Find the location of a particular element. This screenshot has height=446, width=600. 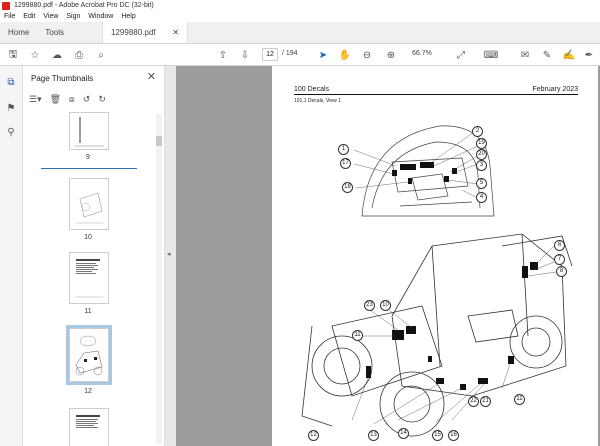

options-menu-icon: ☰▾ is located at coordinates (35, 99).